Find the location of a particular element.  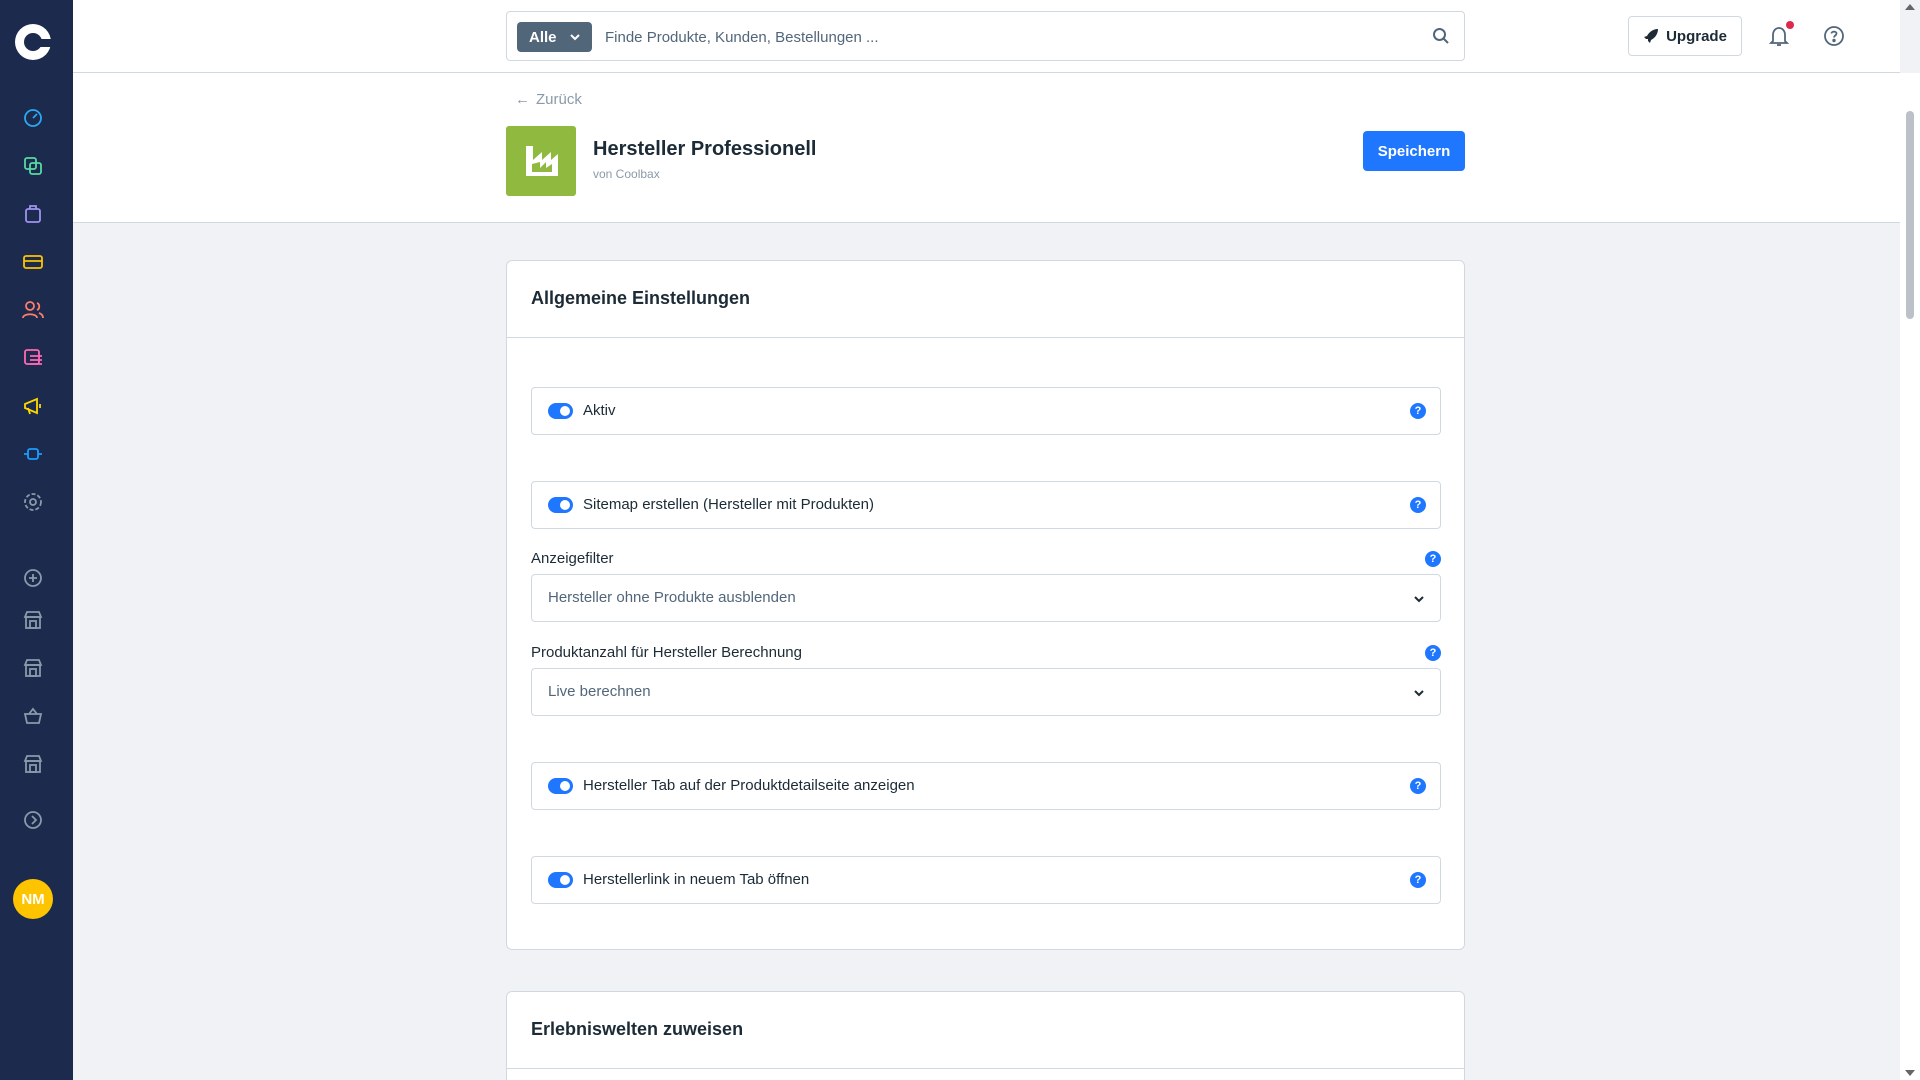

add-sales-channel-icon is located at coordinates (33, 578).